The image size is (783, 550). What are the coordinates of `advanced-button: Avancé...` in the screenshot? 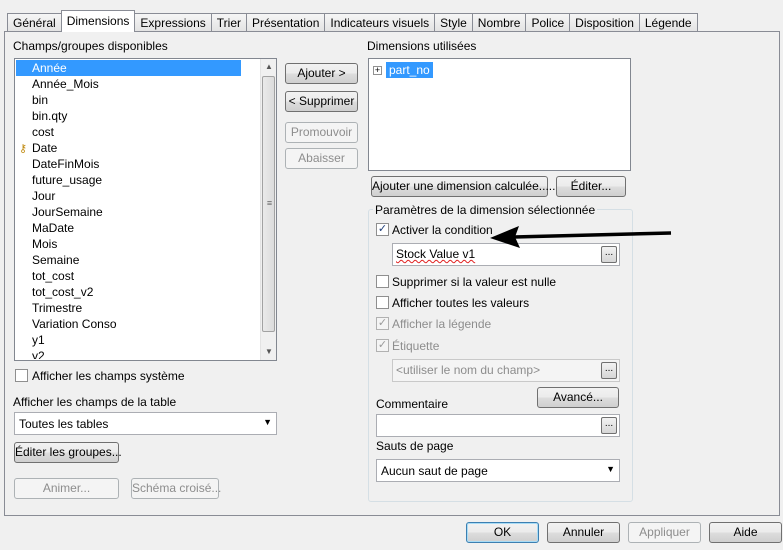 It's located at (578, 397).